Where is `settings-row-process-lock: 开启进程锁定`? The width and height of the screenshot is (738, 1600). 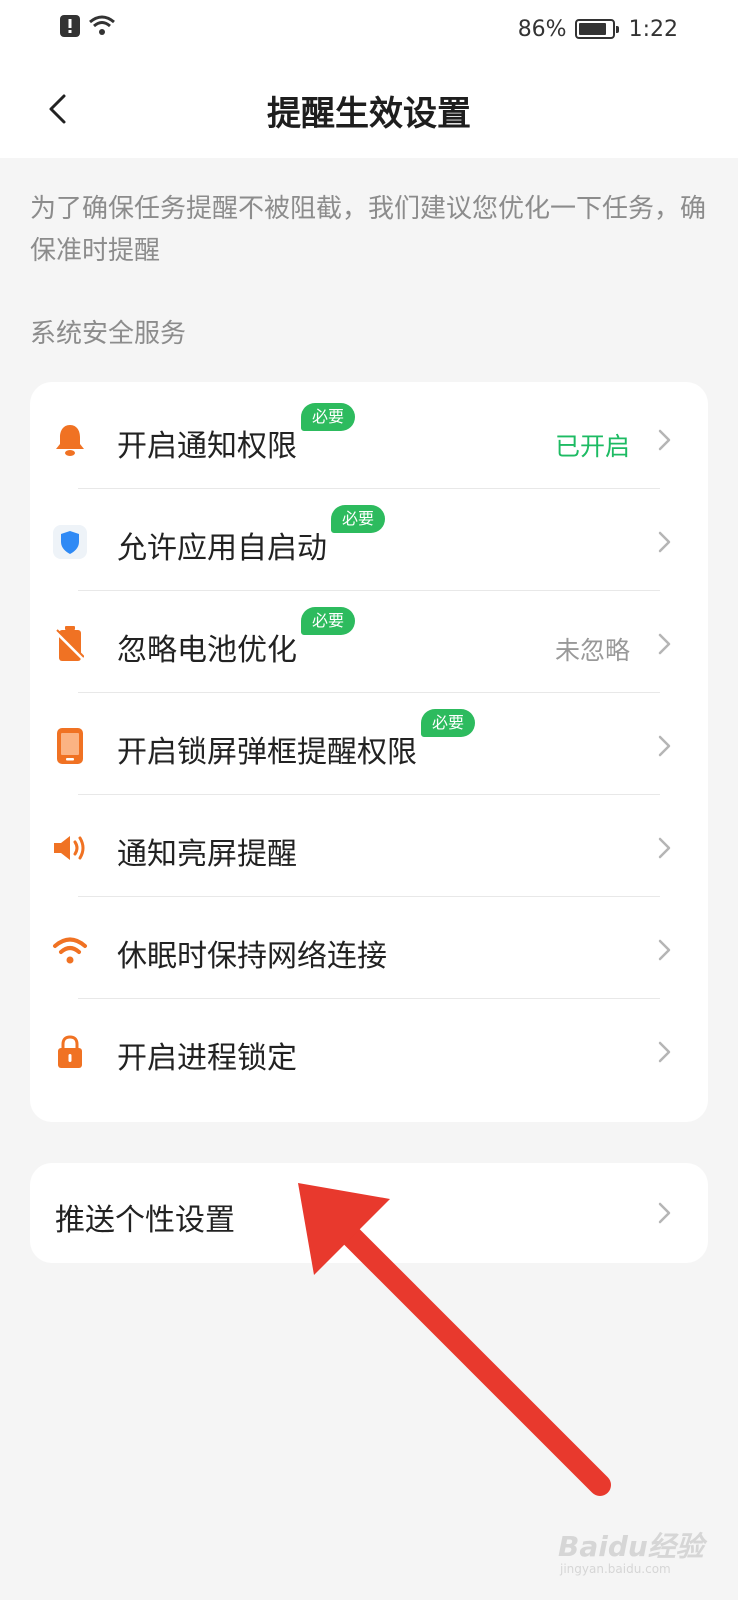 settings-row-process-lock: 开启进程锁定 is located at coordinates (369, 1050).